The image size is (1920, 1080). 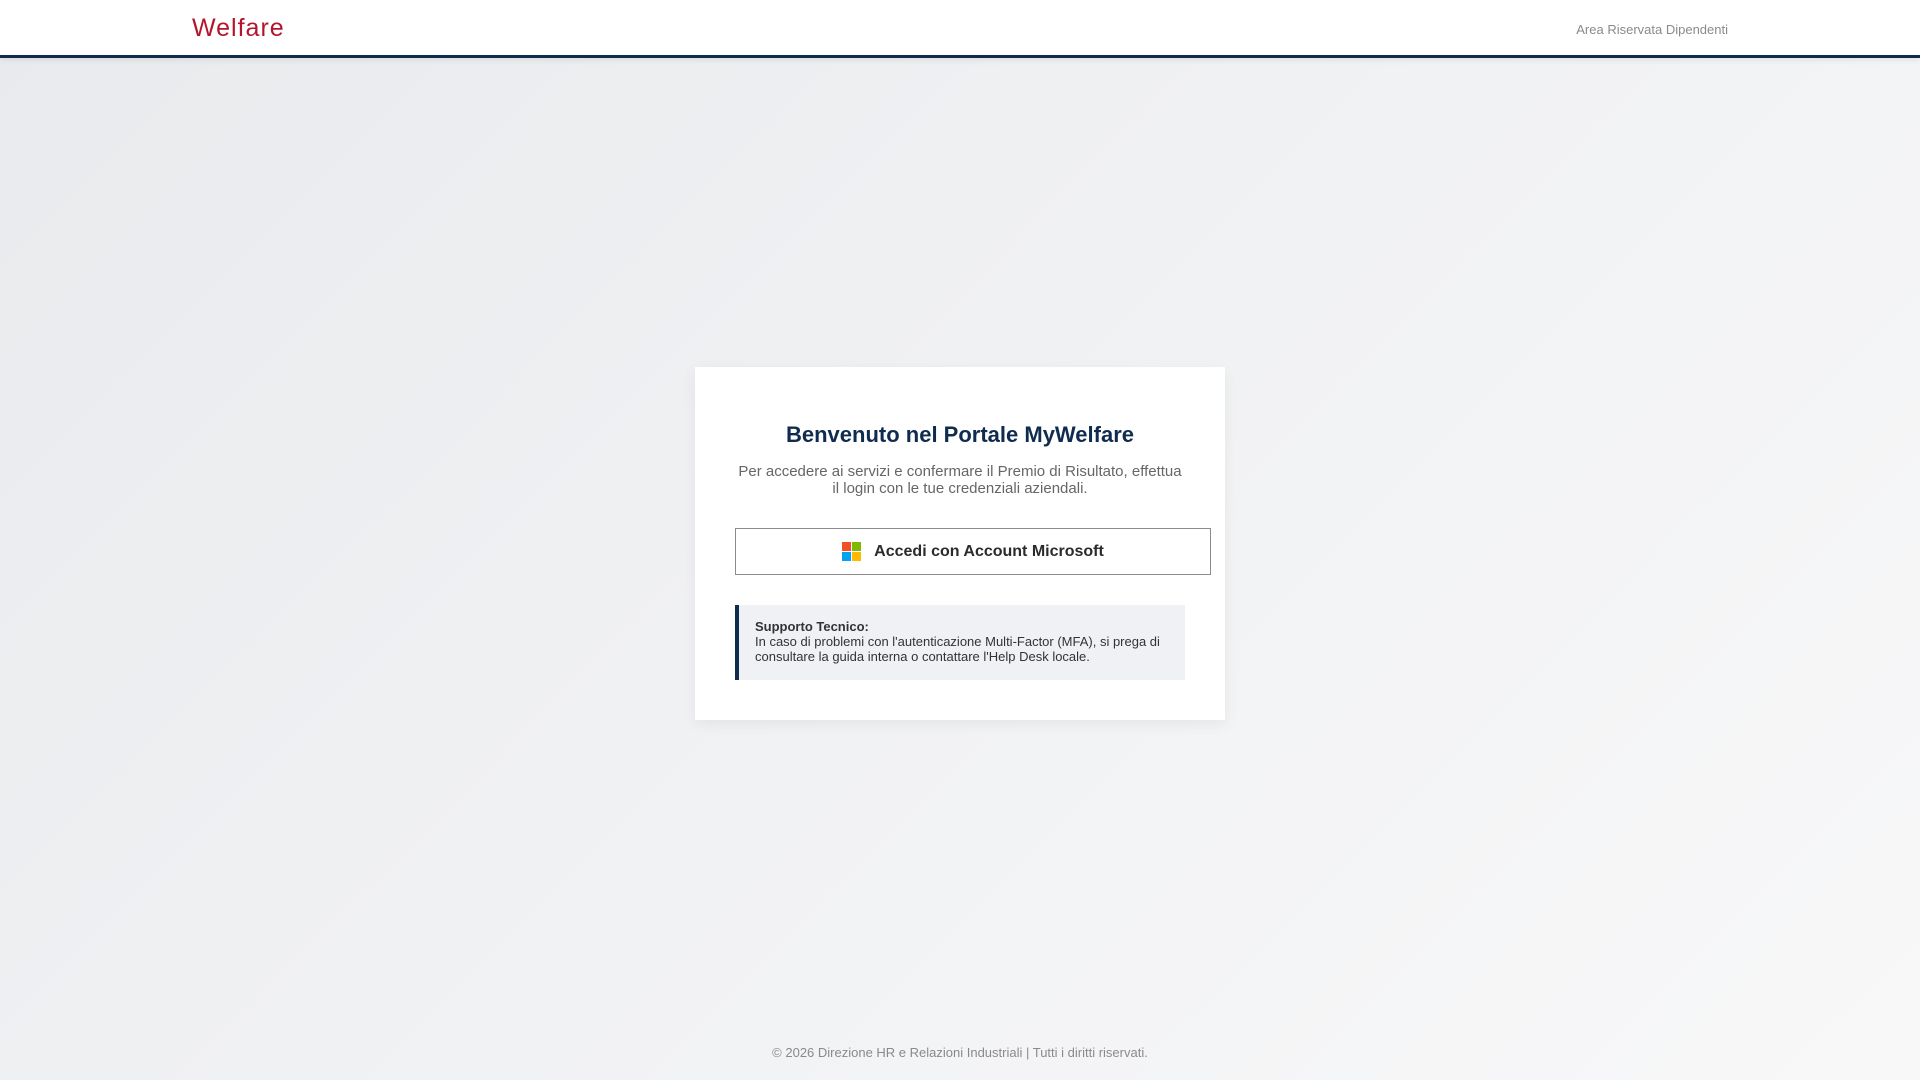 What do you see at coordinates (989, 551) in the screenshot?
I see `microsoft-login-label: Accedi con Account Microsoft` at bounding box center [989, 551].